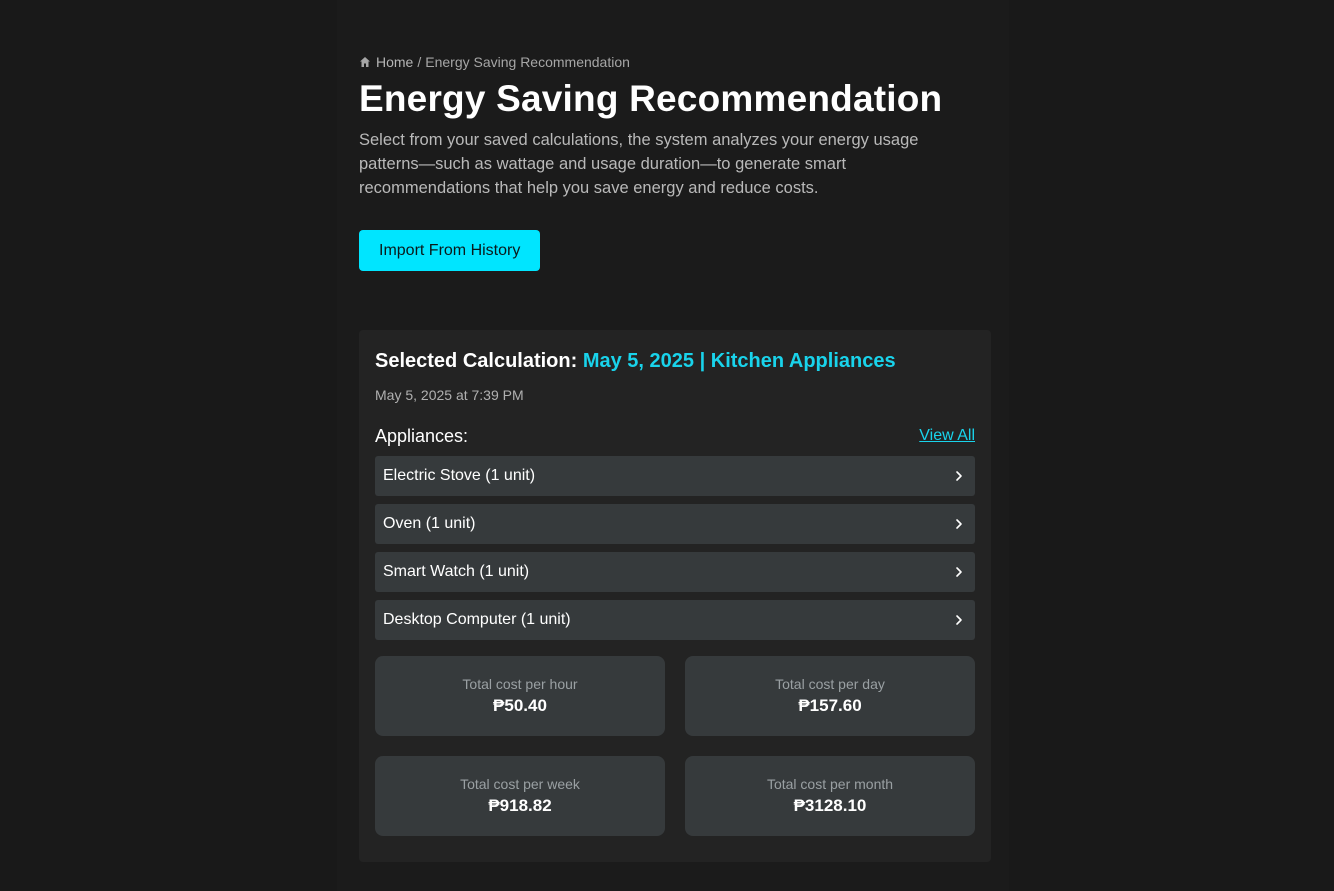 The image size is (1334, 891). What do you see at coordinates (675, 572) in the screenshot?
I see `appliance-row: Smart Watch (1 unit)` at bounding box center [675, 572].